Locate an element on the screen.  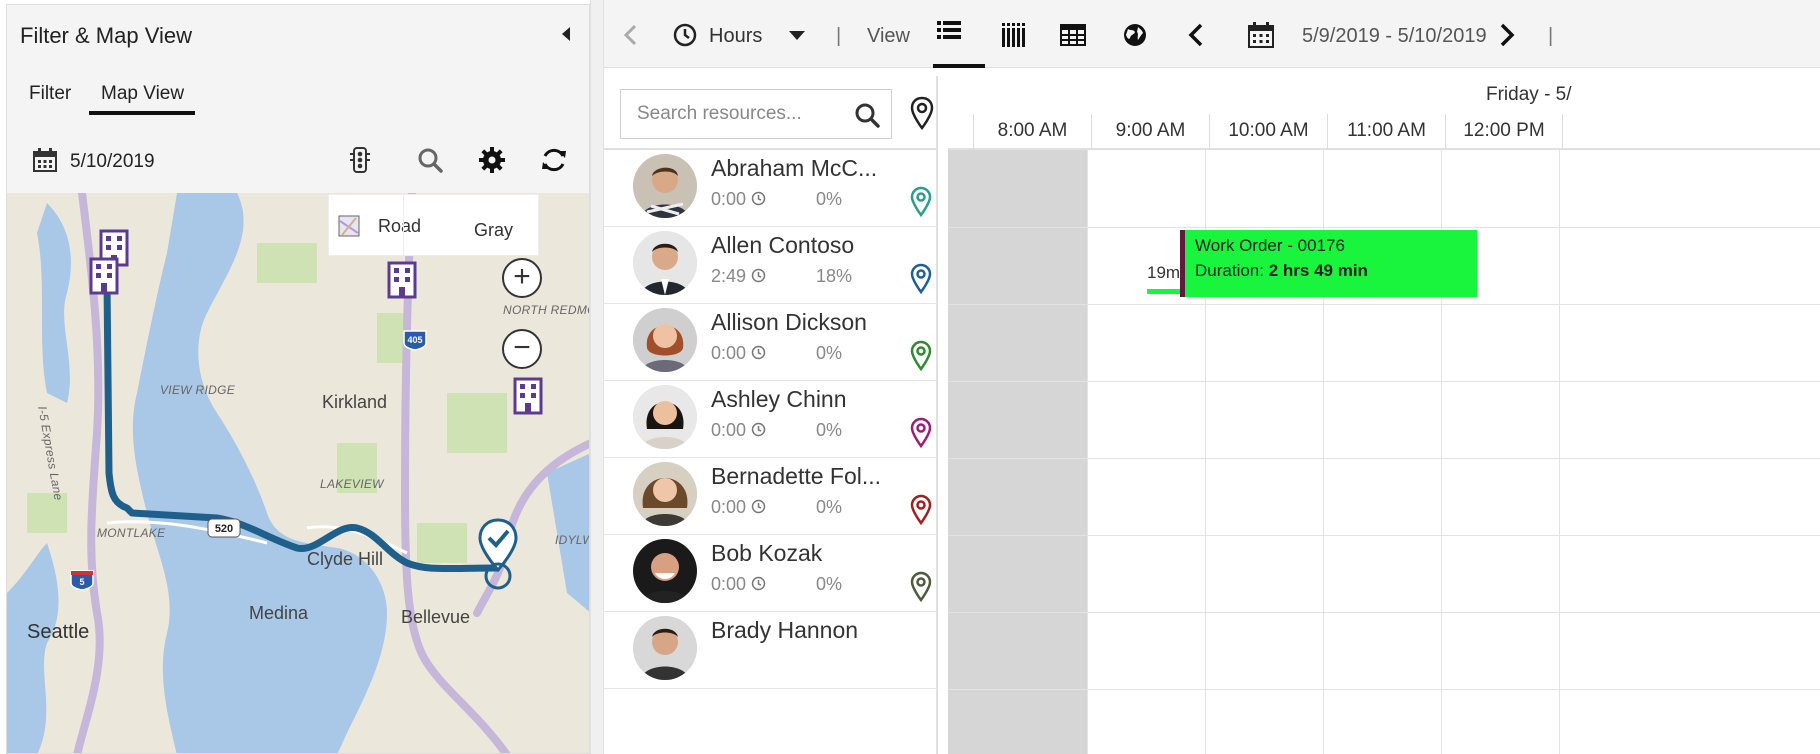
gear-icon is located at coordinates (492, 160).